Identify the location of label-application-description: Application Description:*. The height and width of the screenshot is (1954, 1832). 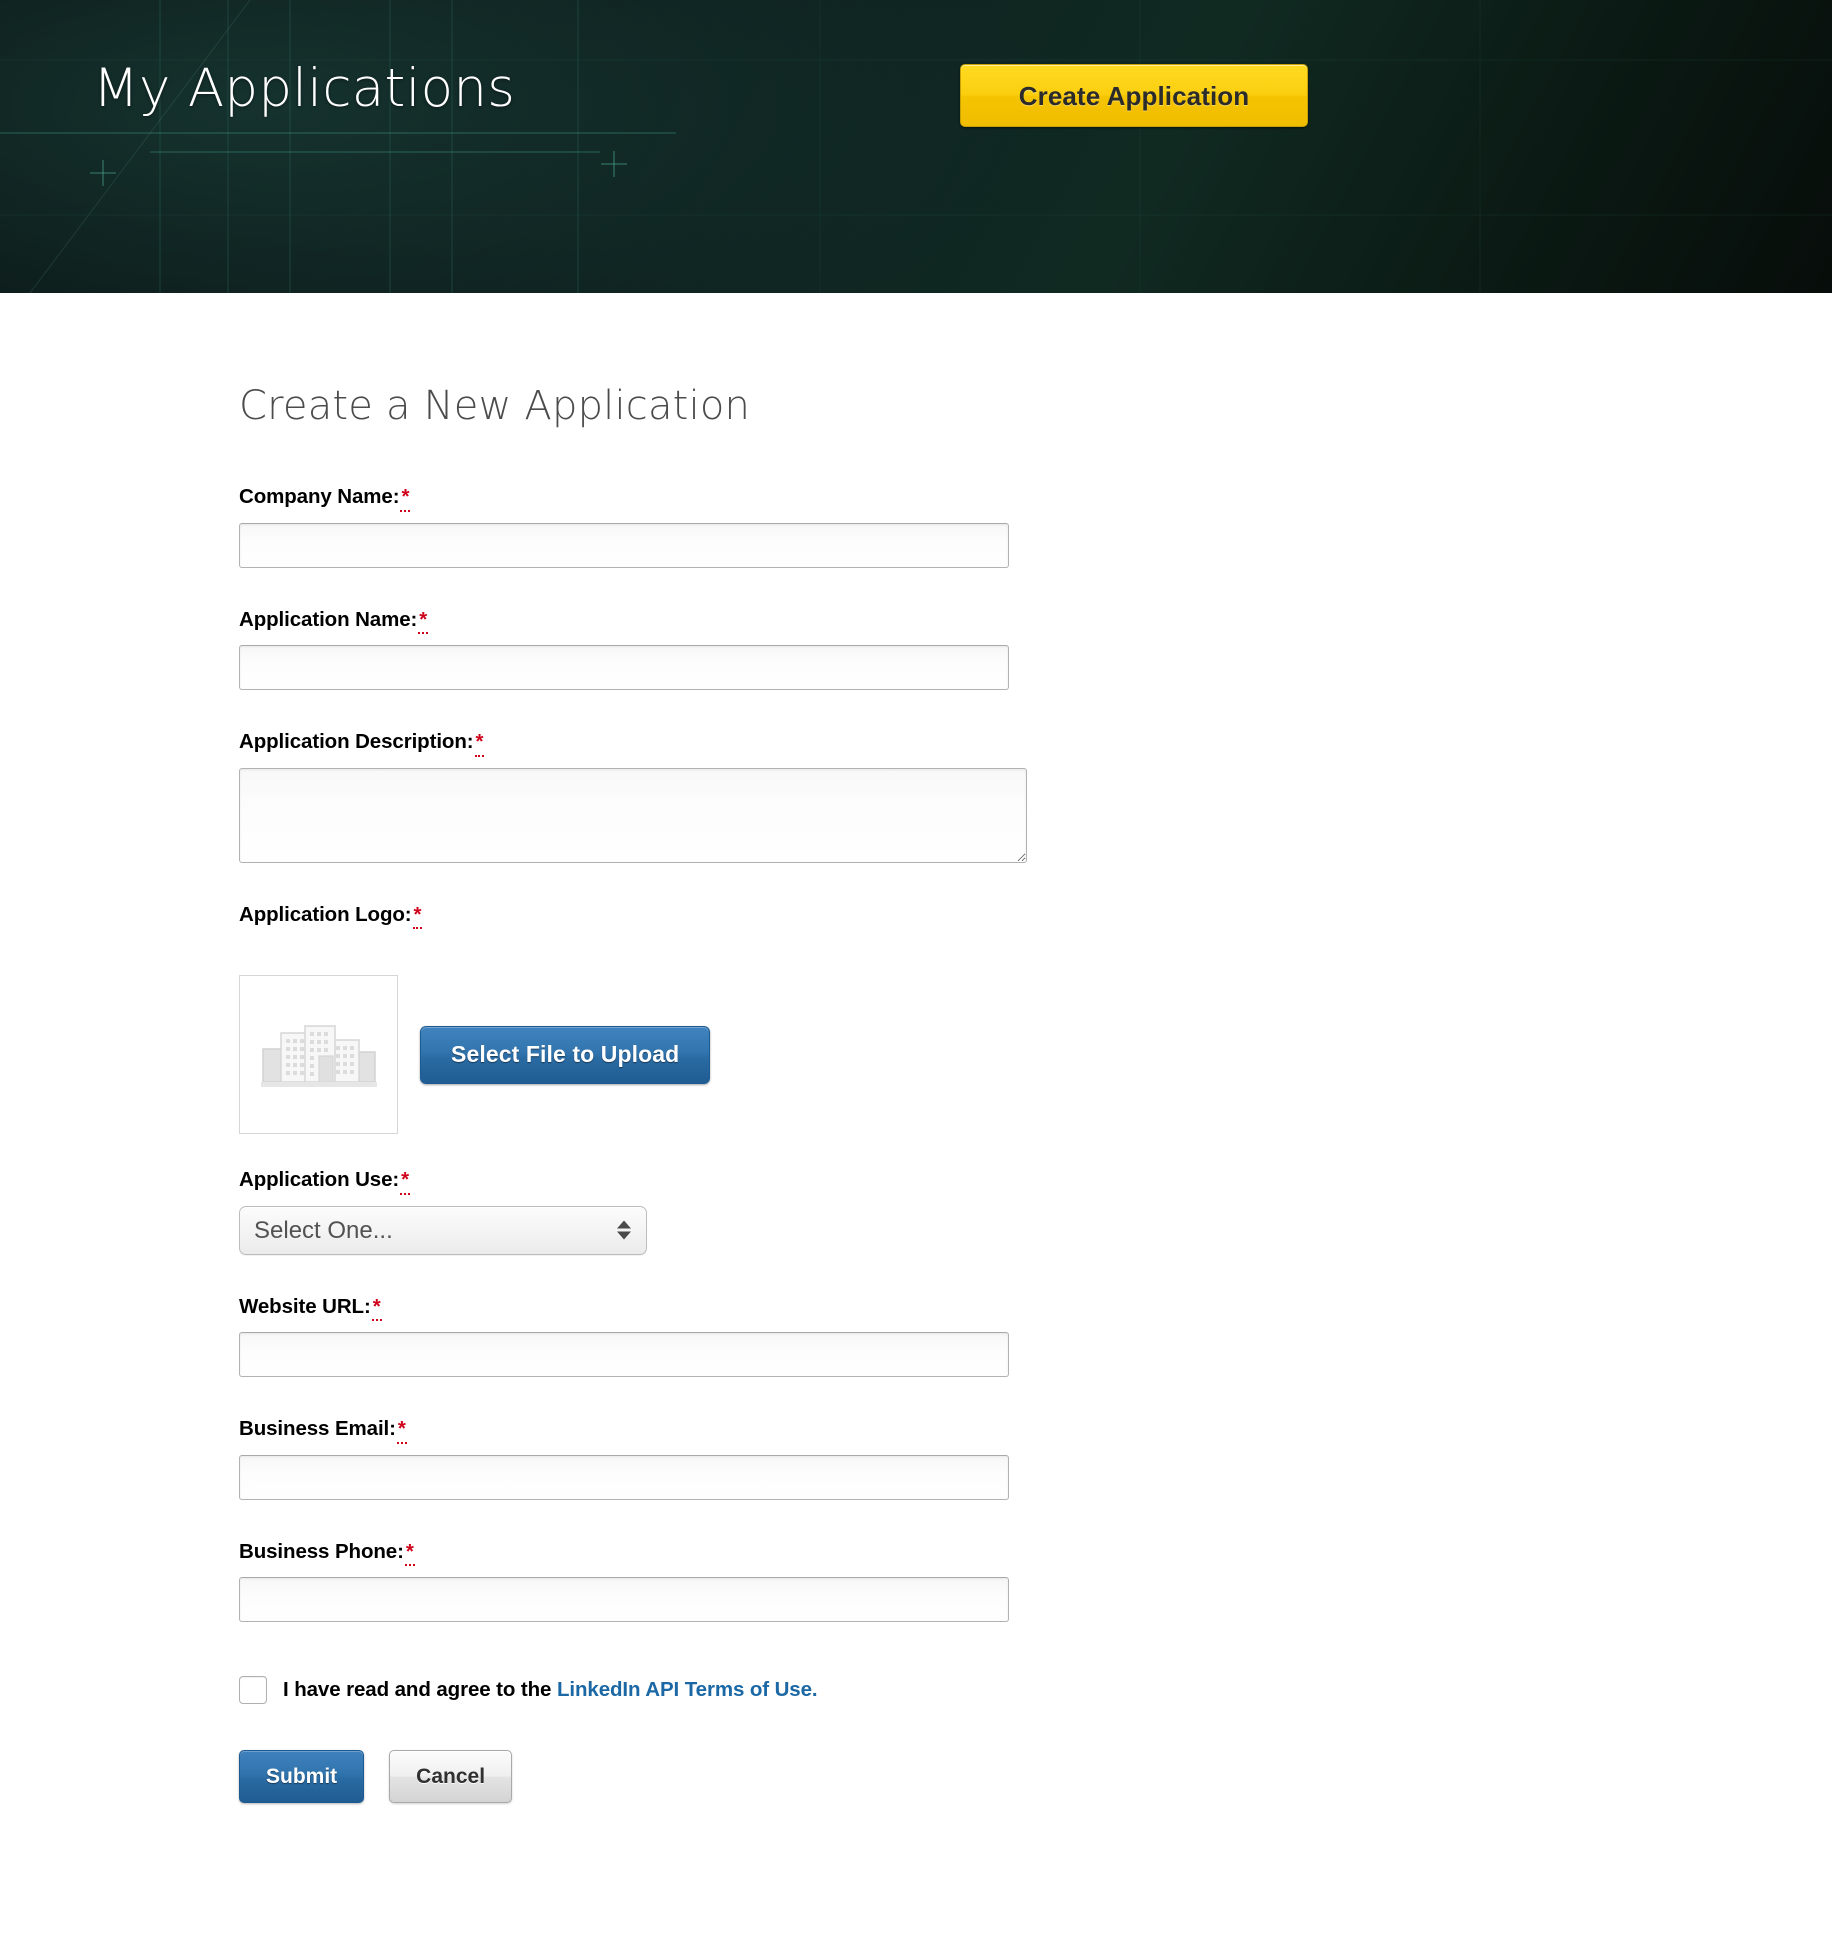
(1035, 743).